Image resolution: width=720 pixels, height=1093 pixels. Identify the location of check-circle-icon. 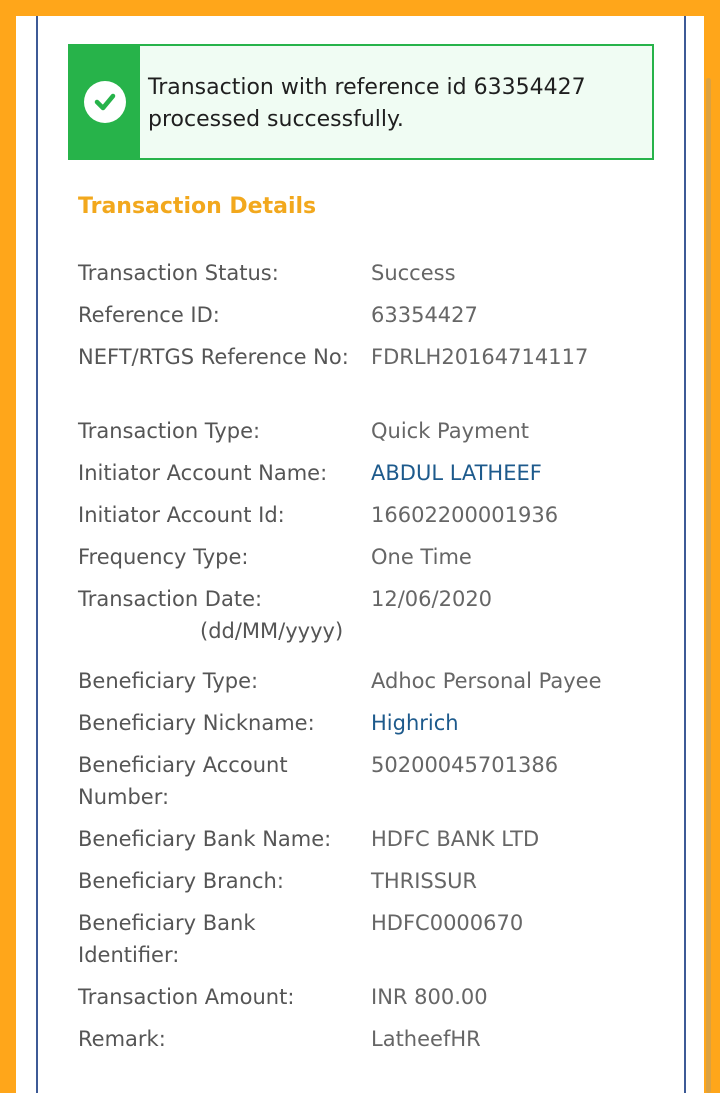
(105, 102).